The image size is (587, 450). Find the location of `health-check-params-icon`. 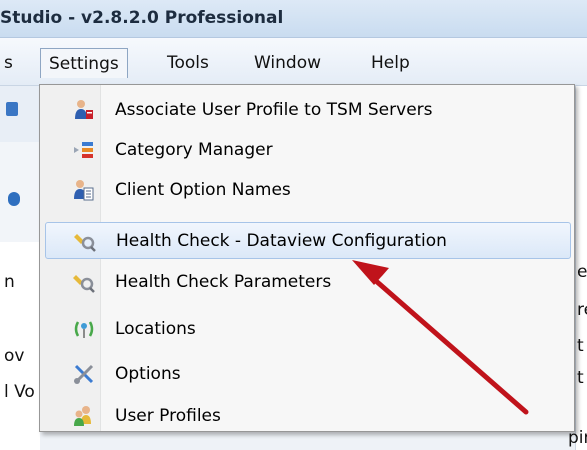

health-check-params-icon is located at coordinates (84, 284).